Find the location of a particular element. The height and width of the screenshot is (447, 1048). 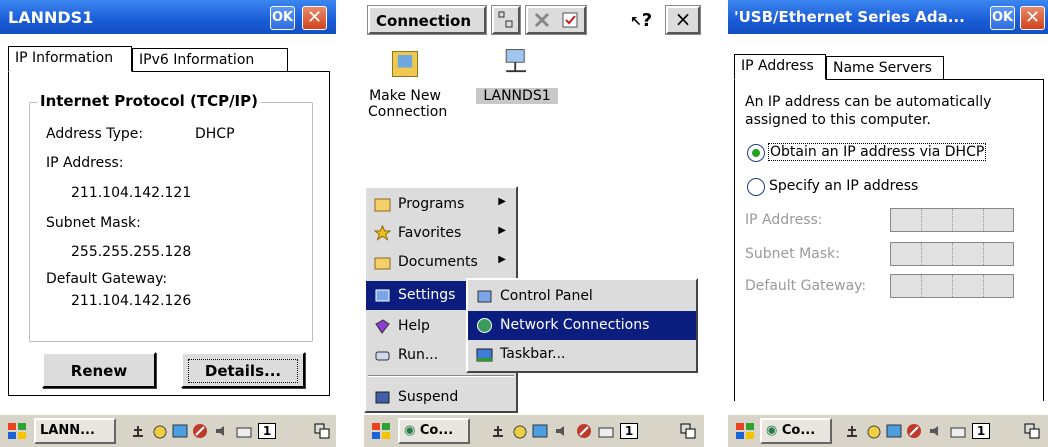

description-line-2: assigned to this computer. is located at coordinates (838, 120).